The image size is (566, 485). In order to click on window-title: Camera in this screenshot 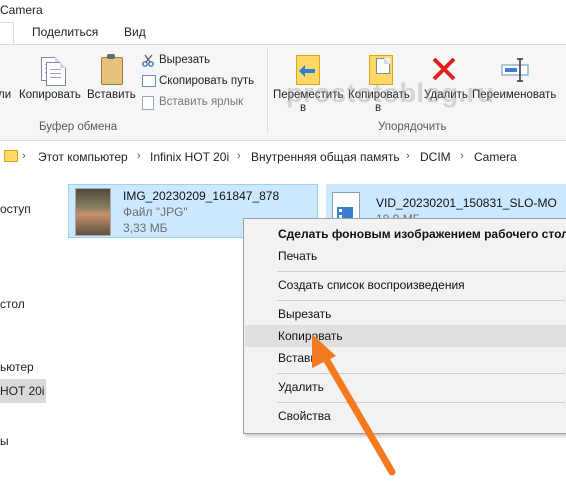, I will do `click(21, 10)`.